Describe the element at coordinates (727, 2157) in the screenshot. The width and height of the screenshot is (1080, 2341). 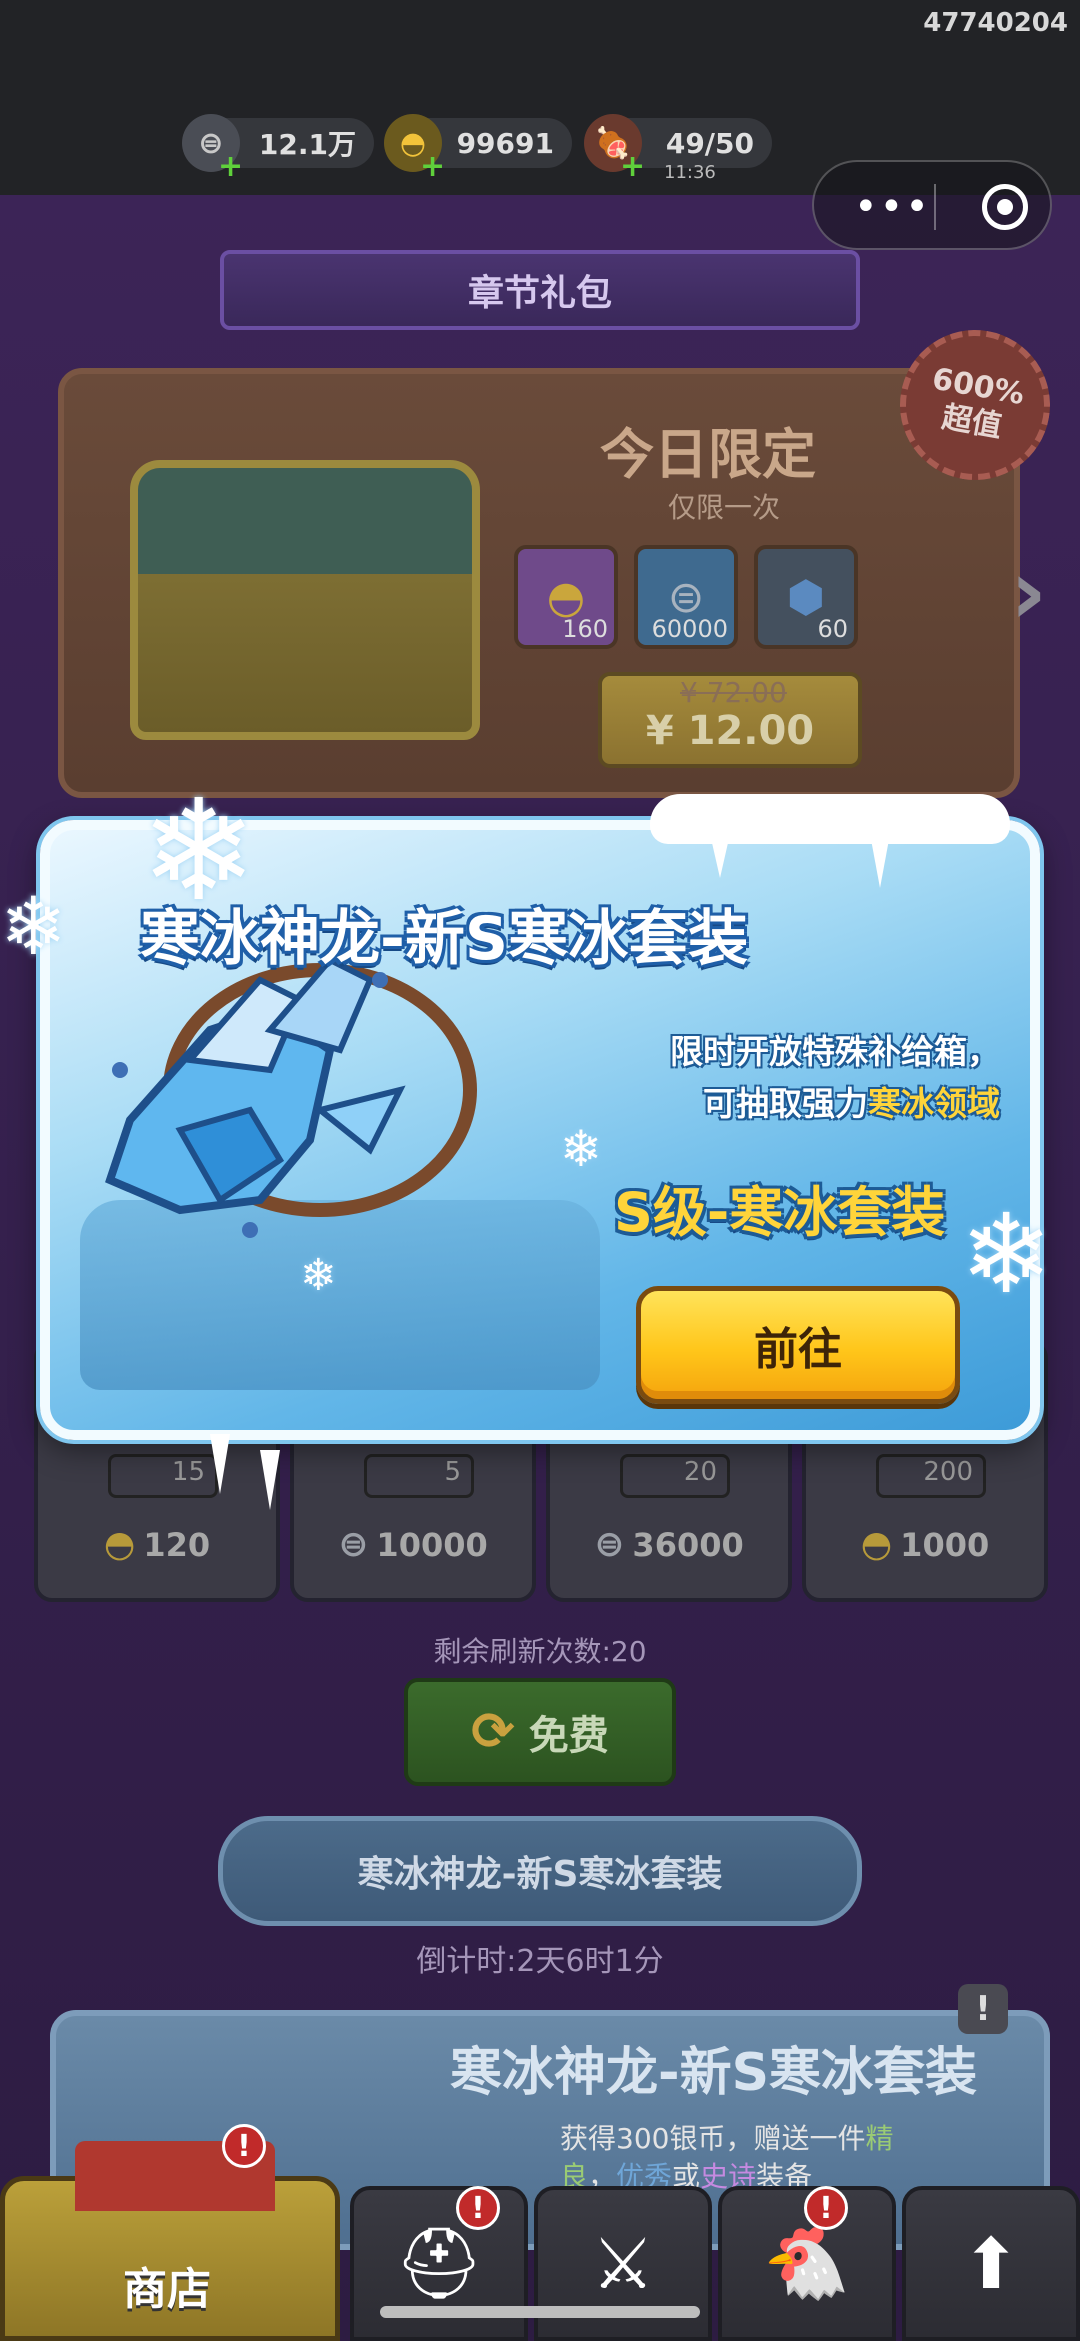
I see `event-card-desc: 获得300银币，赠送一件精良，优秀或史诗装备` at that location.